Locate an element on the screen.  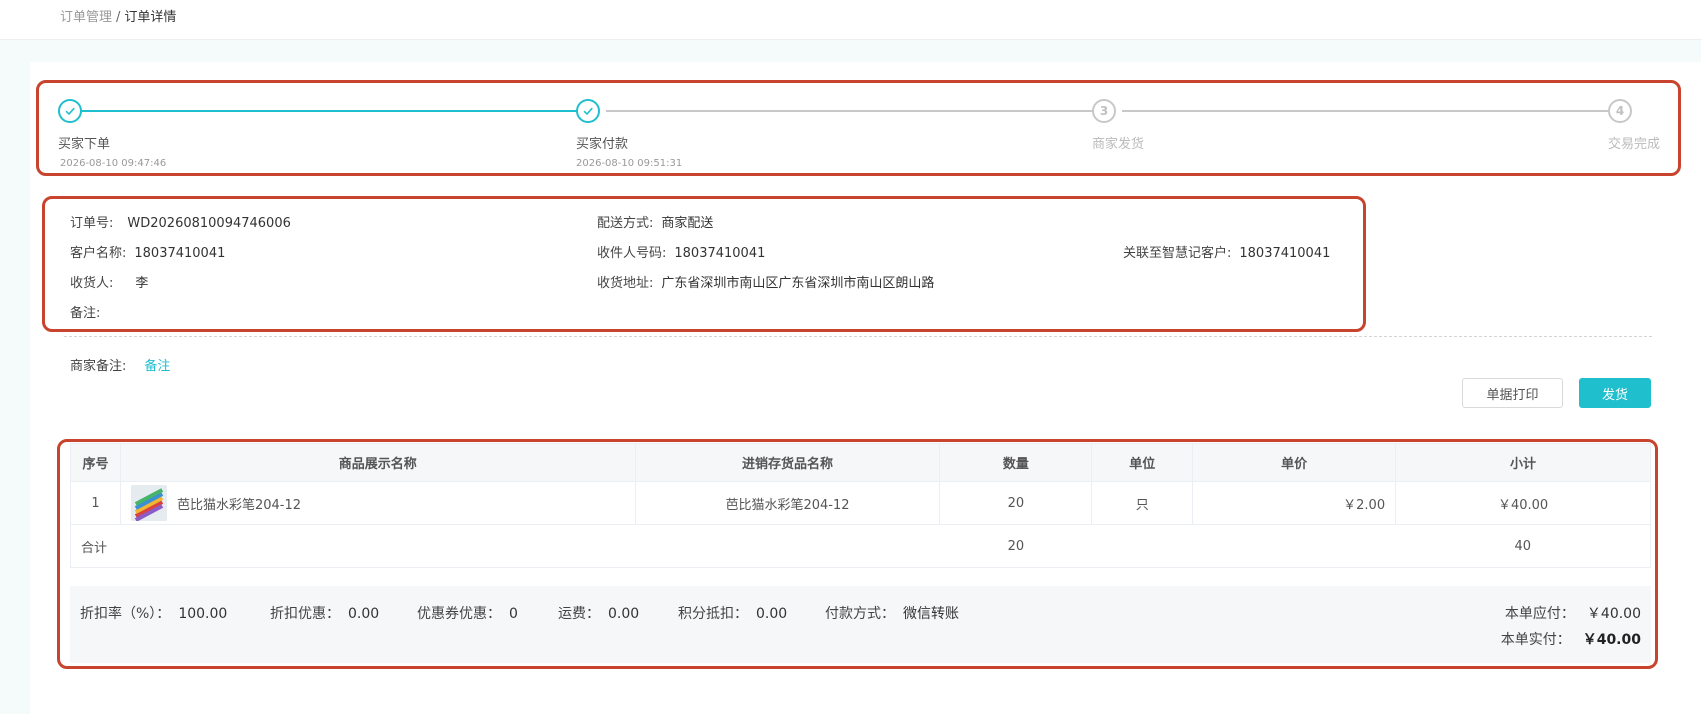
linked-customer-row: 关联至智慧记客户: 18037410041 is located at coordinates (1226, 251).